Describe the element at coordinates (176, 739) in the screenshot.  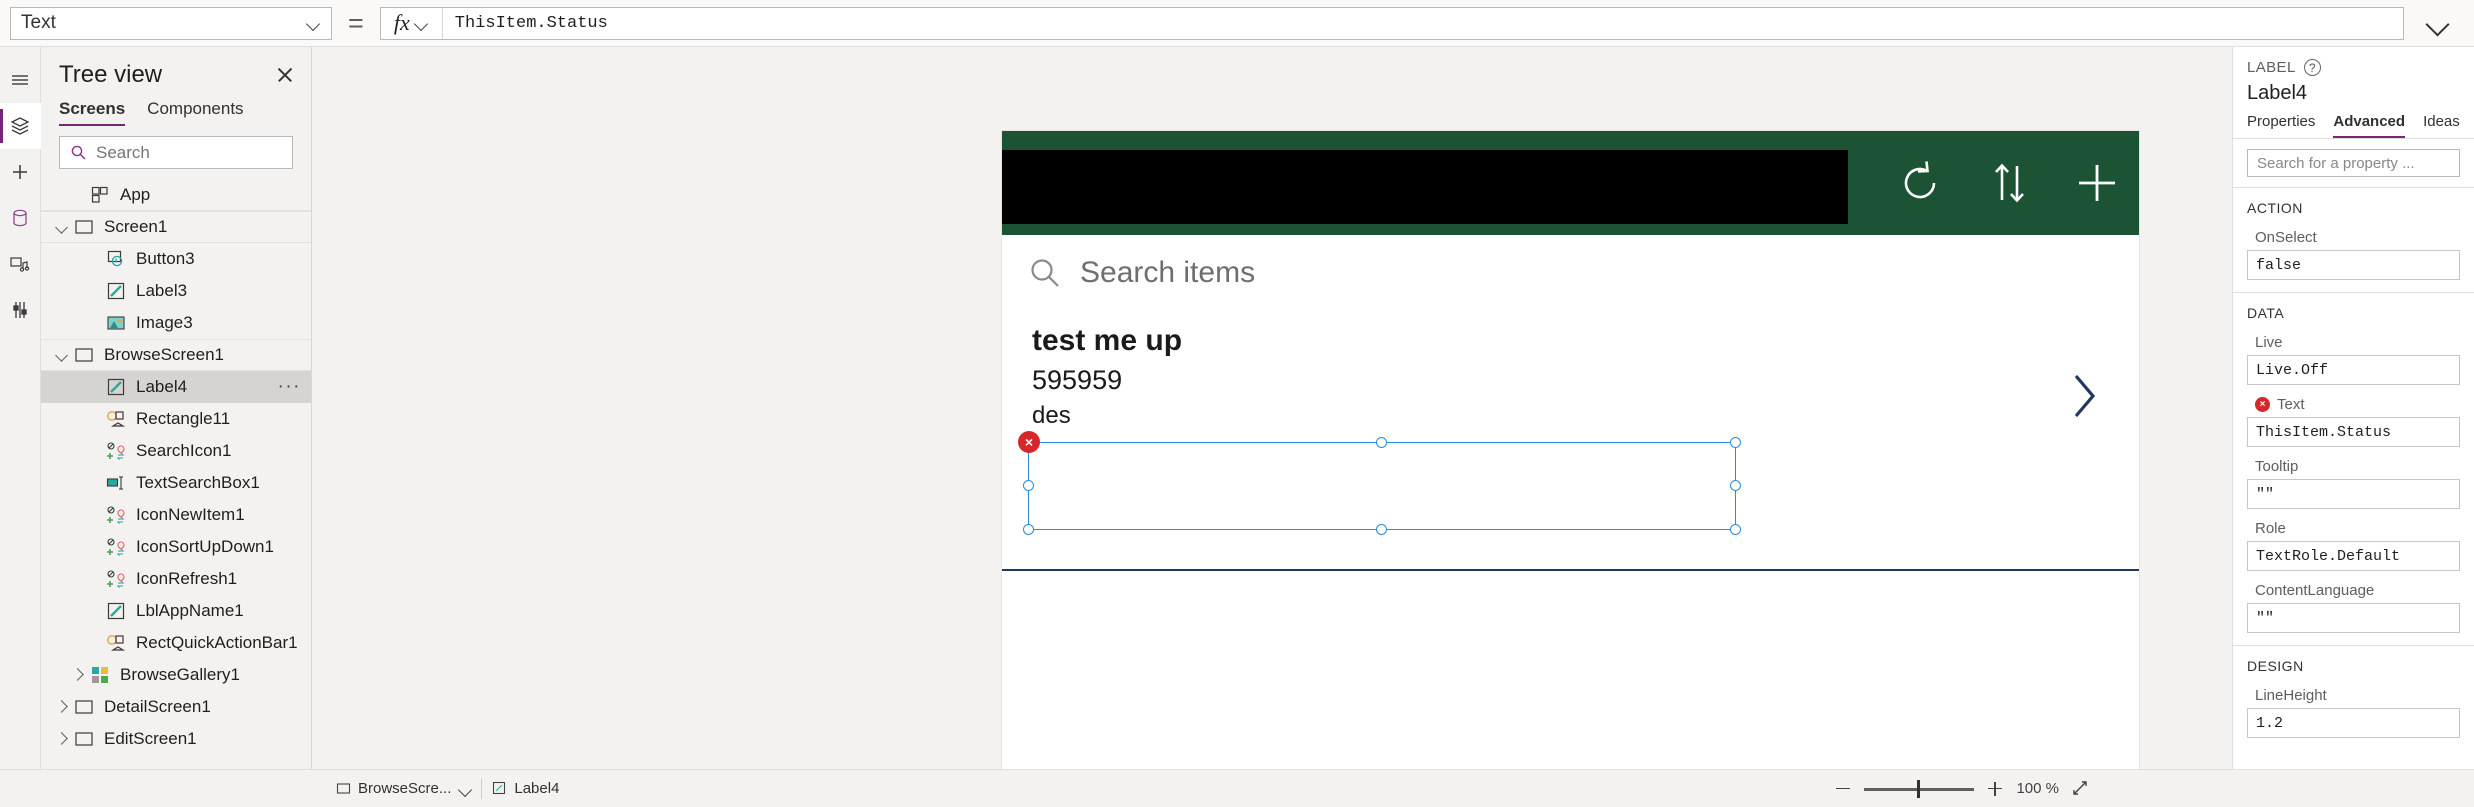
I see `tree-item-editscreen1: EditScreen1` at that location.